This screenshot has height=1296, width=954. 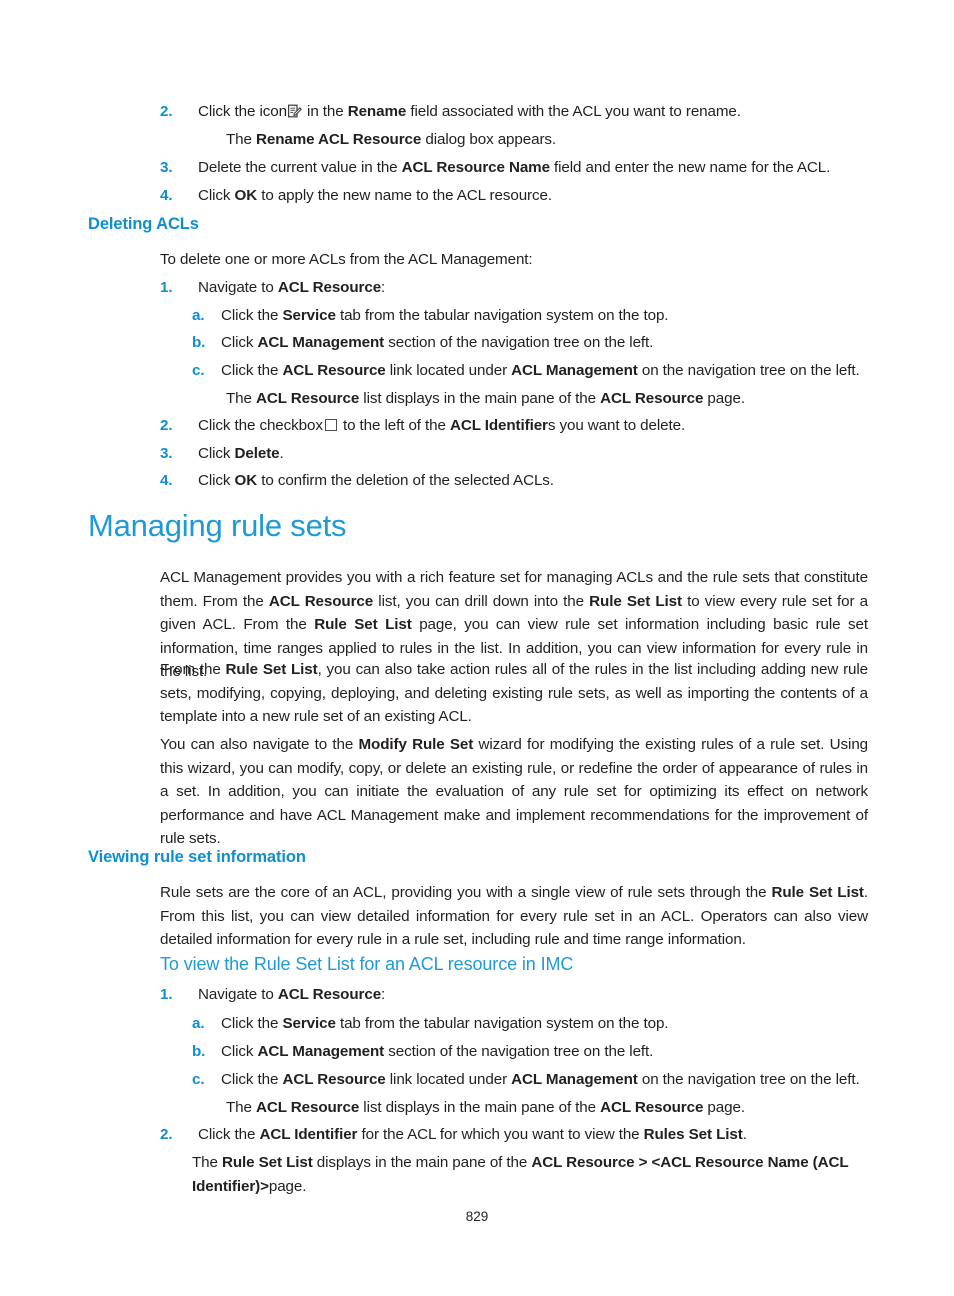 I want to click on ui-ref-acl-resource-name: ACL Resource Name, so click(x=475, y=167).